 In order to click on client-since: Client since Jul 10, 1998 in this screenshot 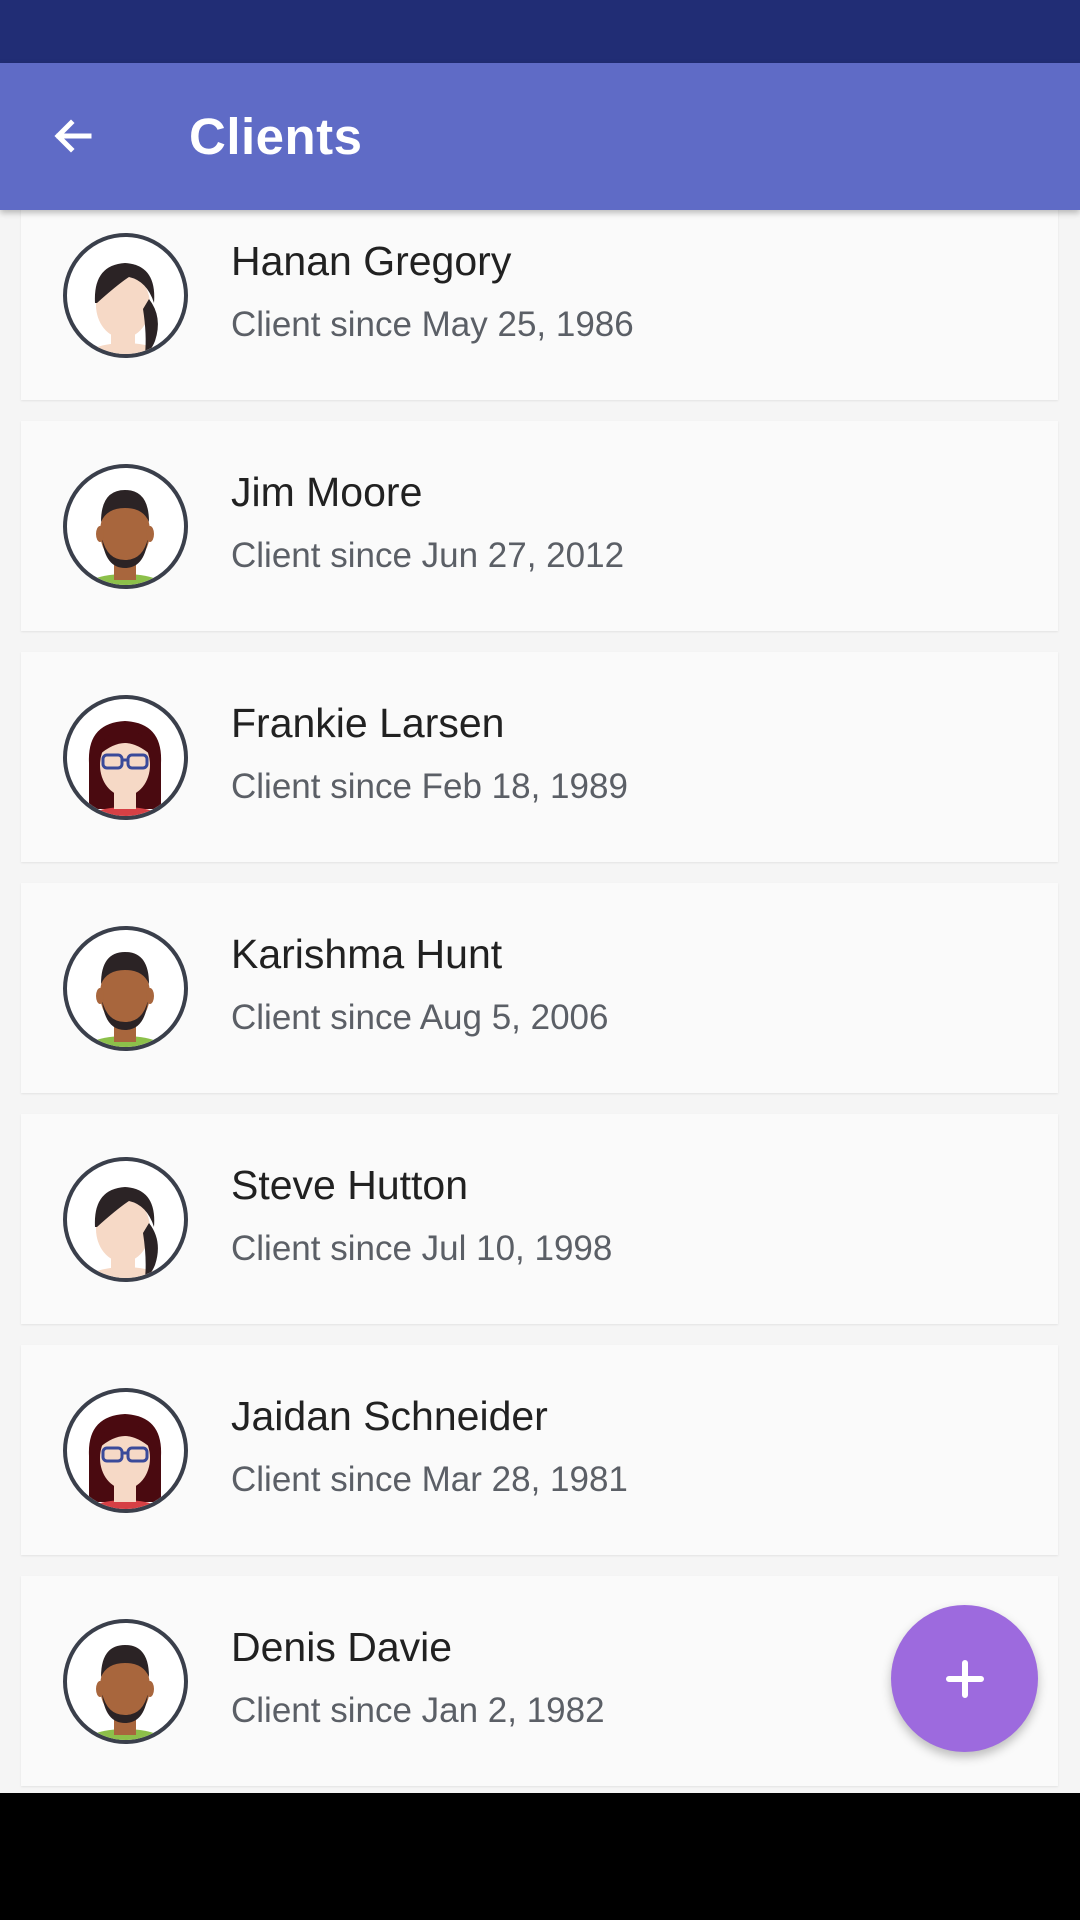, I will do `click(422, 1248)`.